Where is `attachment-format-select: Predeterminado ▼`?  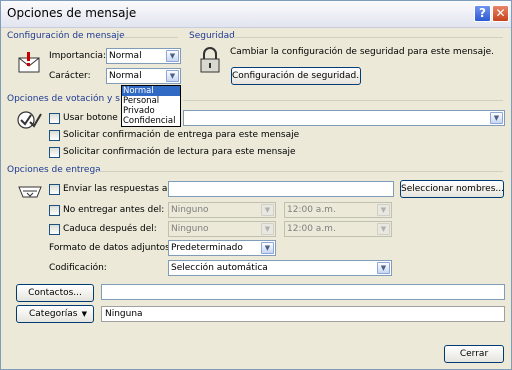
attachment-format-select: Predeterminado ▼ is located at coordinates (222, 248).